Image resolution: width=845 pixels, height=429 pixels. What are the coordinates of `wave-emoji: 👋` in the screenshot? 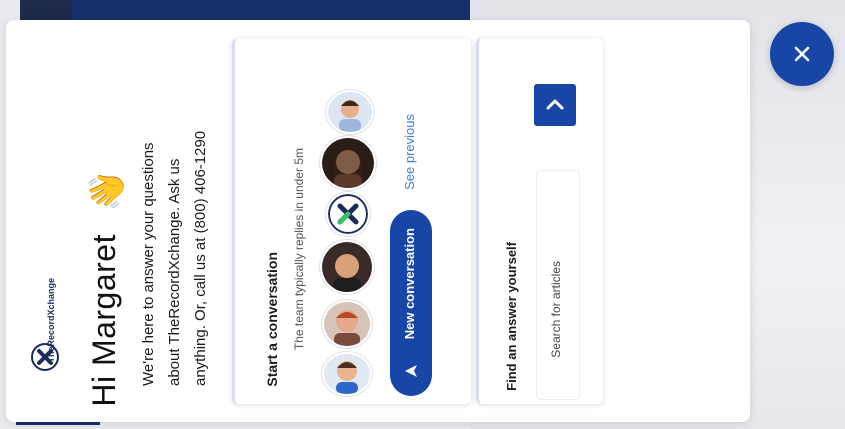 It's located at (107, 191).